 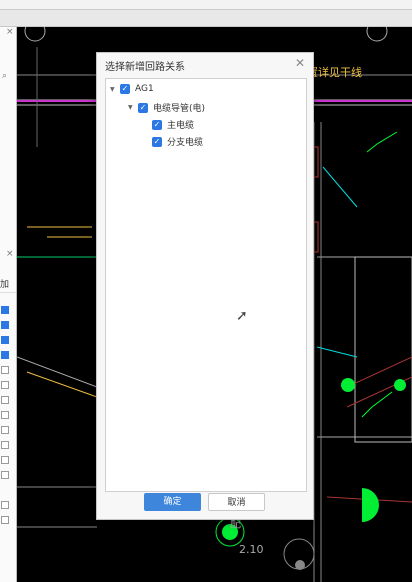 What do you see at coordinates (206, 18) in the screenshot?
I see `tab-strip` at bounding box center [206, 18].